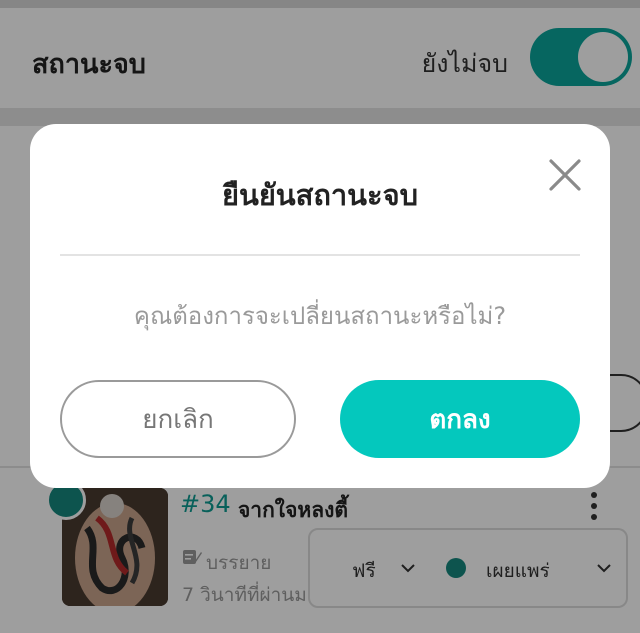 Image resolution: width=640 pixels, height=633 pixels. What do you see at coordinates (320, 316) in the screenshot?
I see `dialog-message: คุณต้องการจะเปลี่ยนสถานะหรือไม่?` at bounding box center [320, 316].